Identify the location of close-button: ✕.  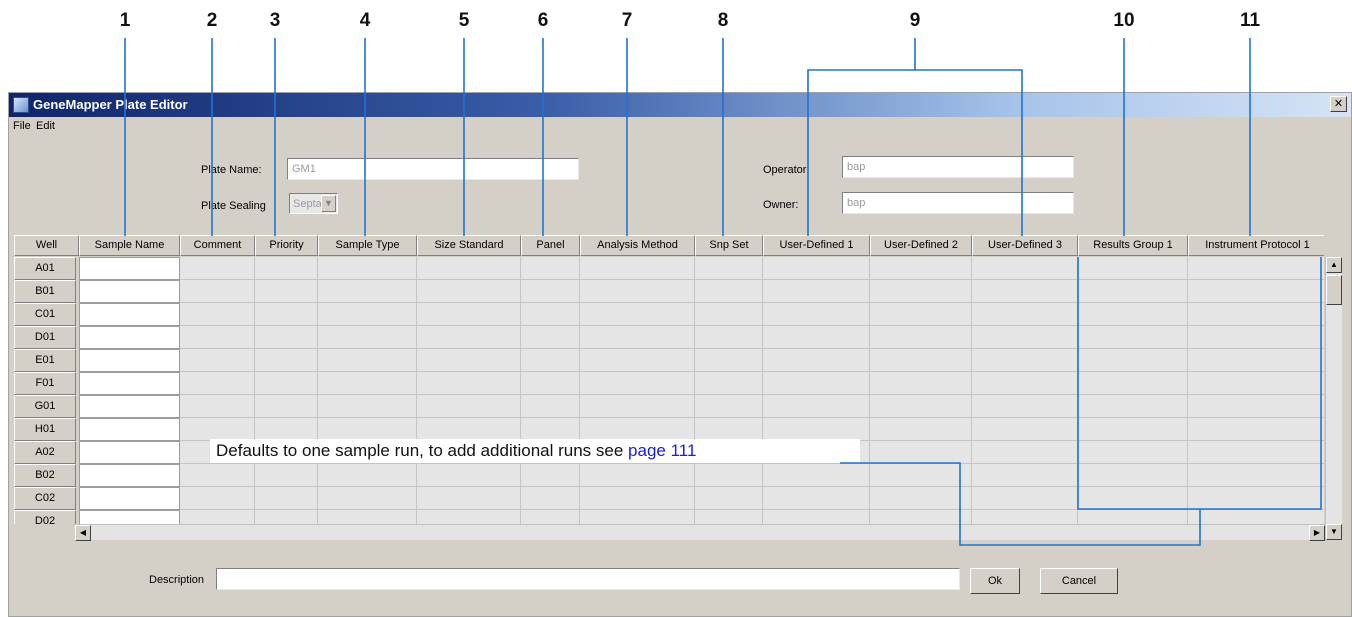
(1338, 104).